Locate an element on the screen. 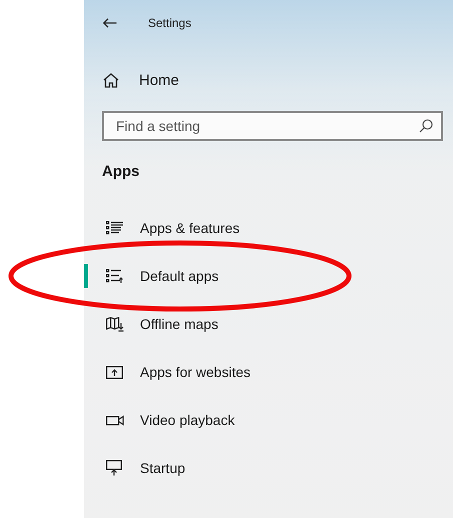 The height and width of the screenshot is (518, 453). nav-item: Apps for websites is located at coordinates (195, 372).